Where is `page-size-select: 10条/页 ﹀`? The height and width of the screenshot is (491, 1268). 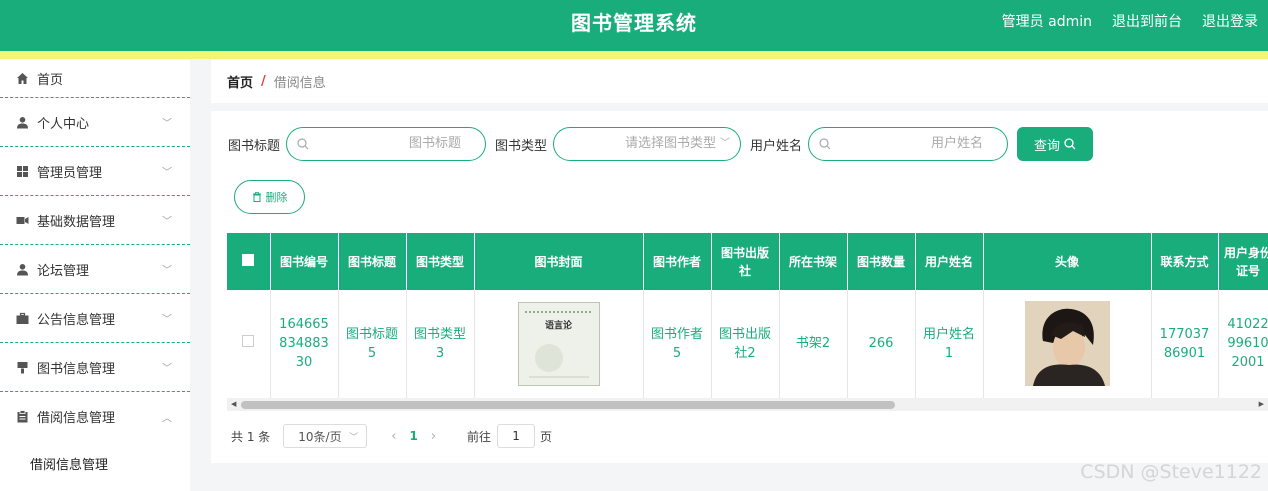 page-size-select: 10条/页 ﹀ is located at coordinates (325, 436).